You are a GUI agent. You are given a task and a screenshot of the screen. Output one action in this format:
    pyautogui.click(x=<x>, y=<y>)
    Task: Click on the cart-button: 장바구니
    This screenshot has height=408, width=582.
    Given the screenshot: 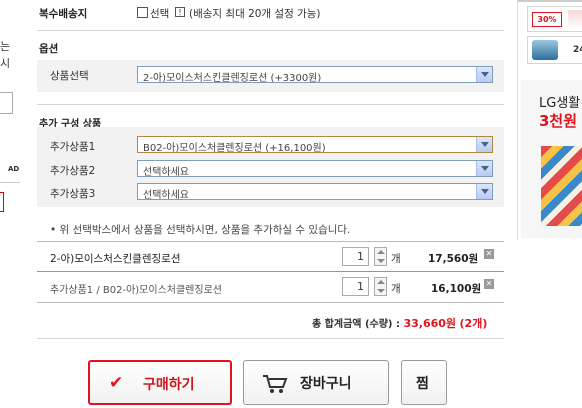 What is the action you would take?
    pyautogui.click(x=316, y=382)
    